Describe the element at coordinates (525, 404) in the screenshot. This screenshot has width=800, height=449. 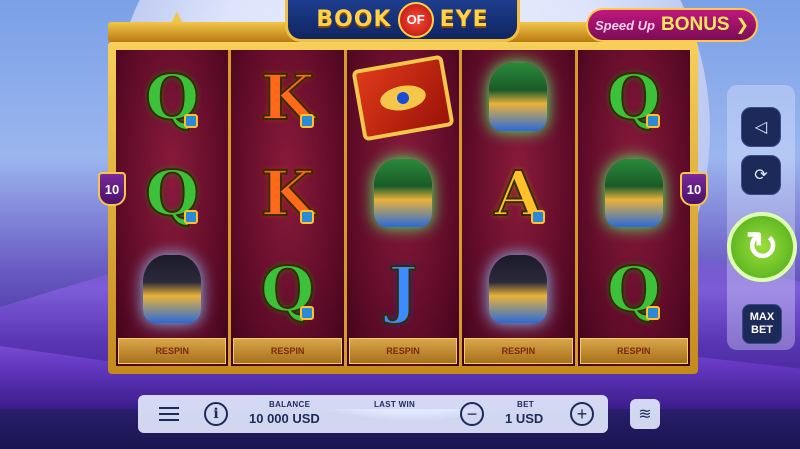
I see `bet-label: BET` at that location.